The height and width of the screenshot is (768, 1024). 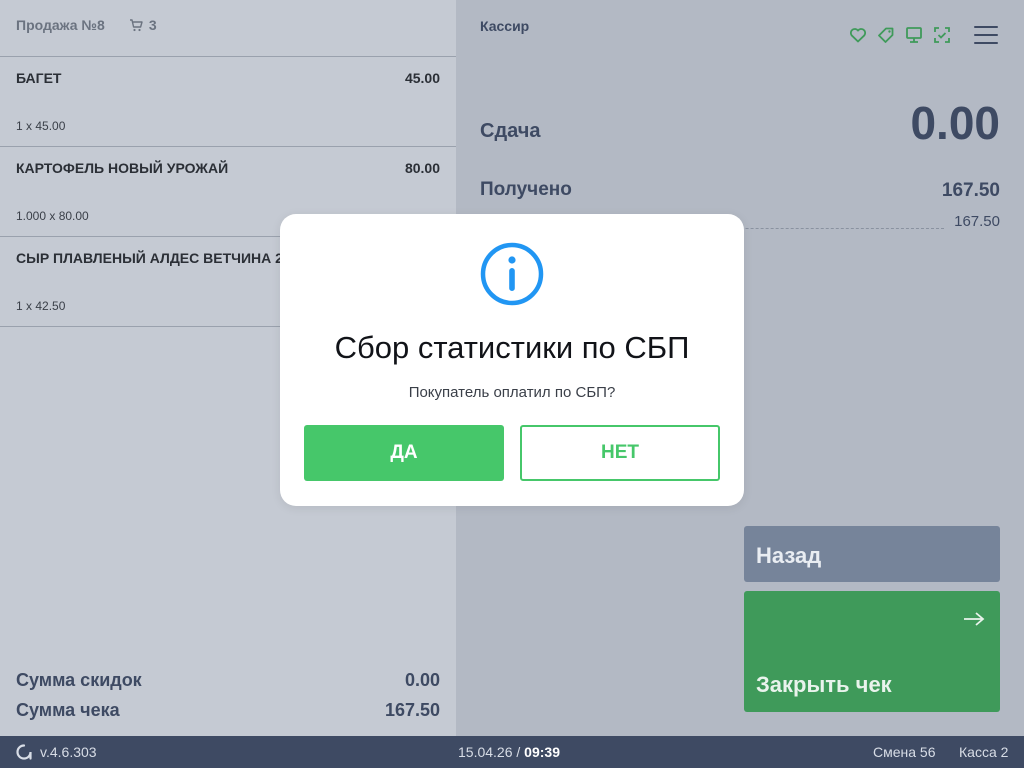 I want to click on total-label: Сумма чека, so click(x=68, y=709).